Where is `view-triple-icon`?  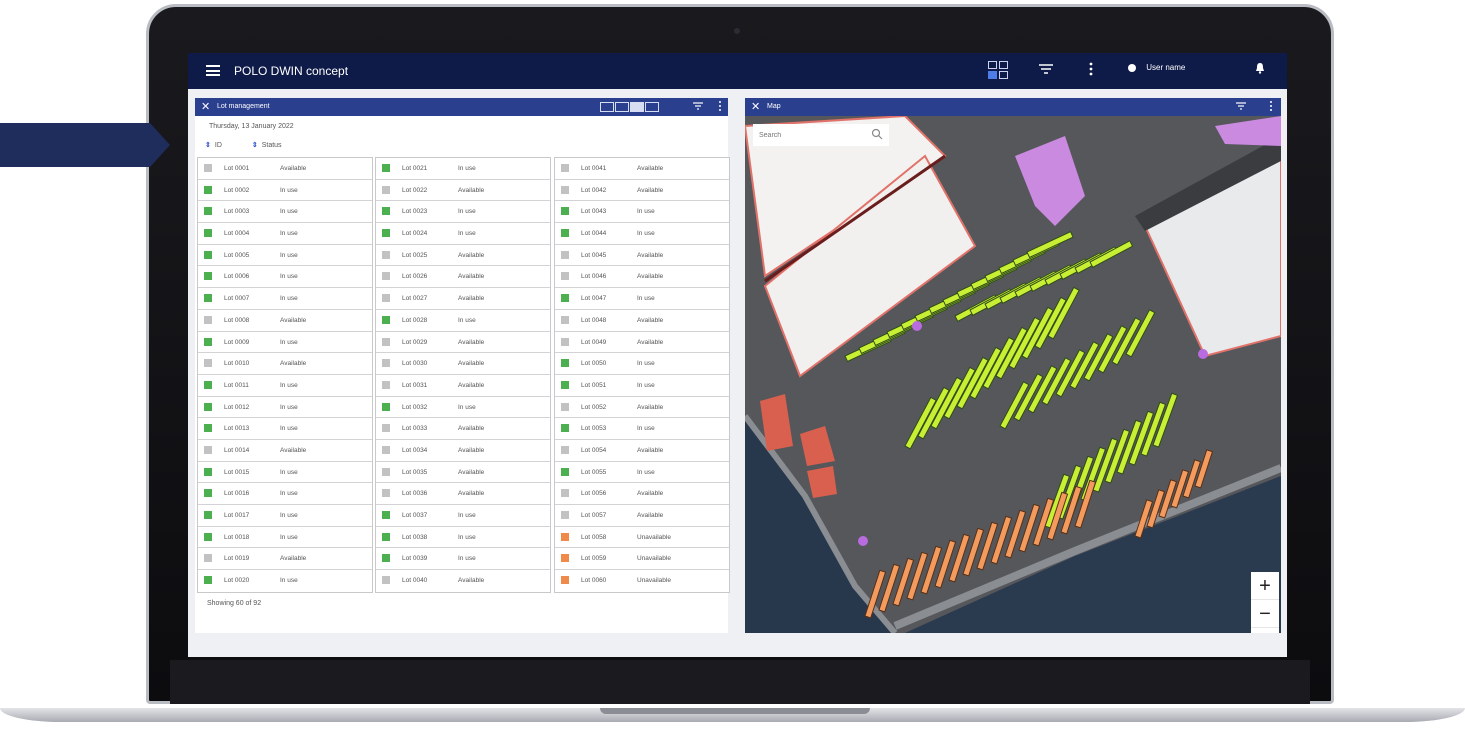
view-triple-icon is located at coordinates (637, 107).